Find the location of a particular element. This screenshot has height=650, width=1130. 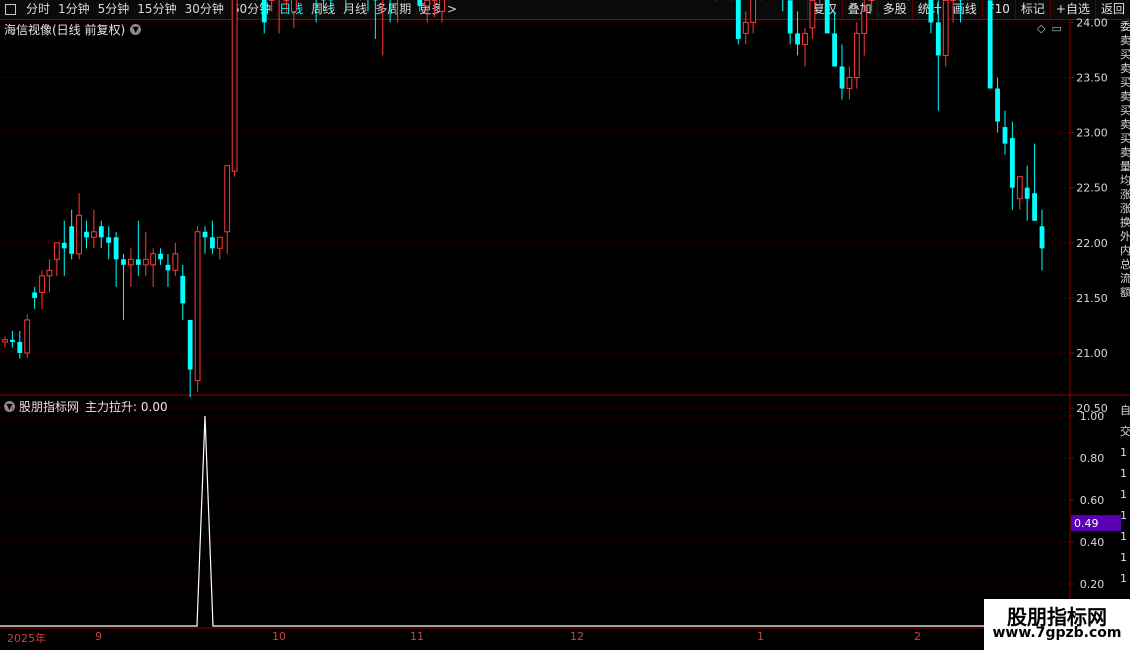

quote-strip-char: 换 is located at coordinates (1125, 222).